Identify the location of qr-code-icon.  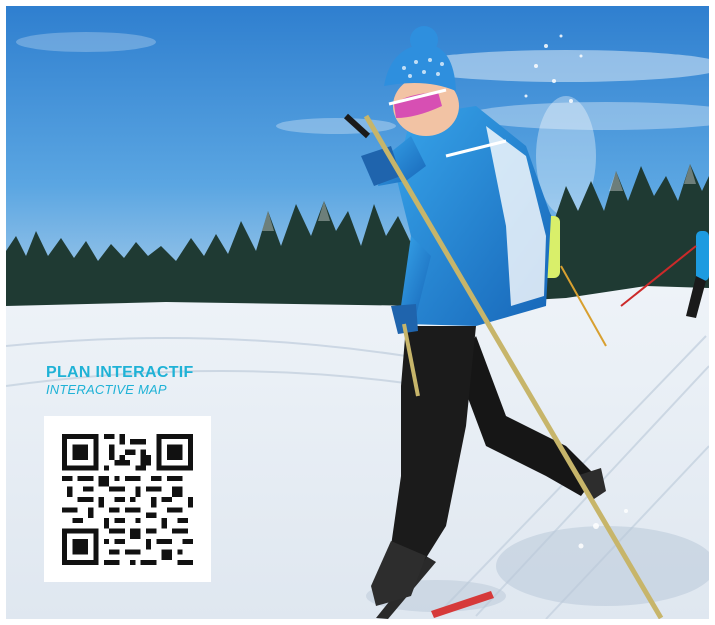
(127, 499).